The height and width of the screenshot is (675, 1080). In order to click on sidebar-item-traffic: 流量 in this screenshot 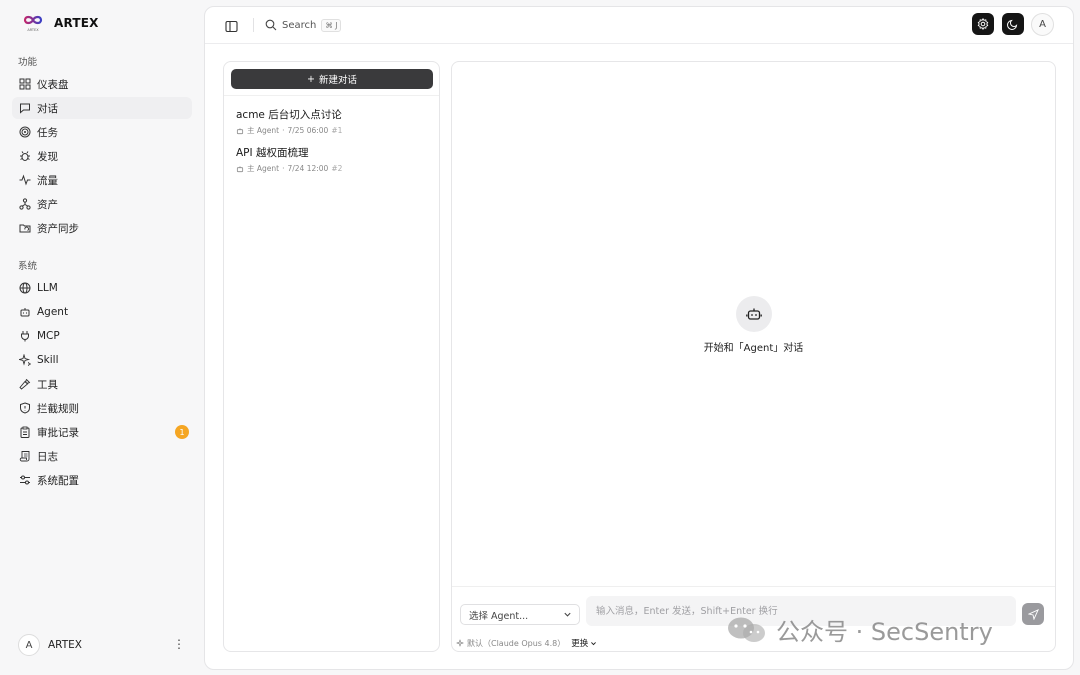, I will do `click(102, 180)`.